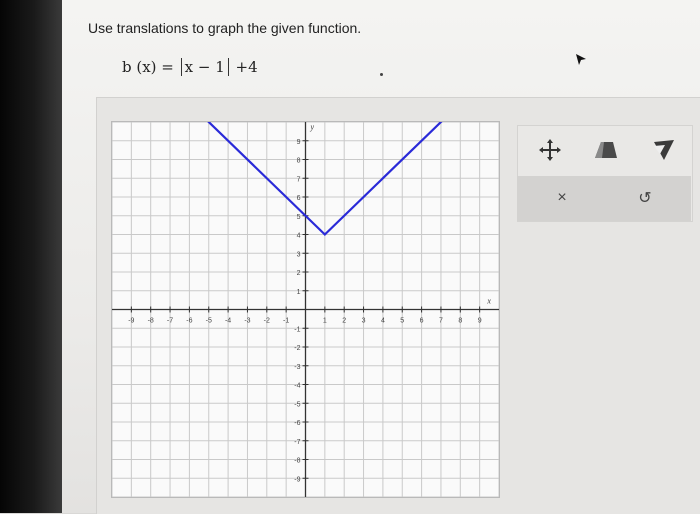 This screenshot has width=700, height=514. What do you see at coordinates (299, 217) in the screenshot?
I see `y-tick-label: 5` at bounding box center [299, 217].